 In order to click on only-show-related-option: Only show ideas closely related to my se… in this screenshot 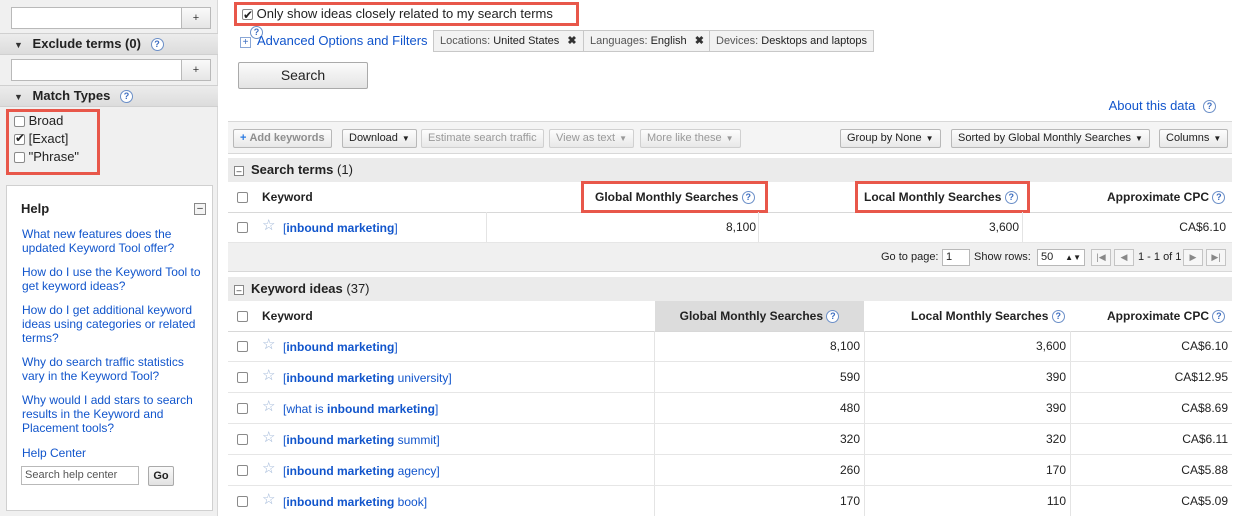, I will do `click(406, 21)`.